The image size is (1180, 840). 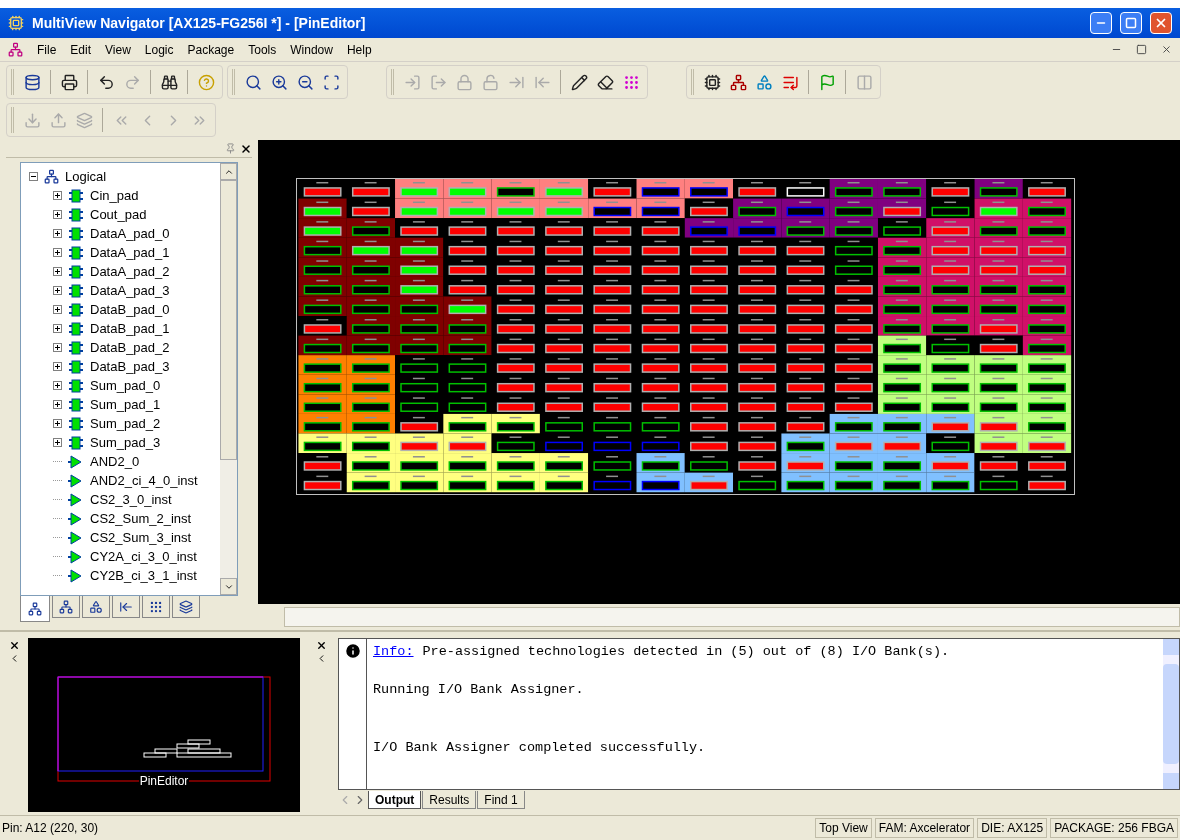 What do you see at coordinates (114, 195) in the screenshot?
I see `tree-item: Cin_pad` at bounding box center [114, 195].